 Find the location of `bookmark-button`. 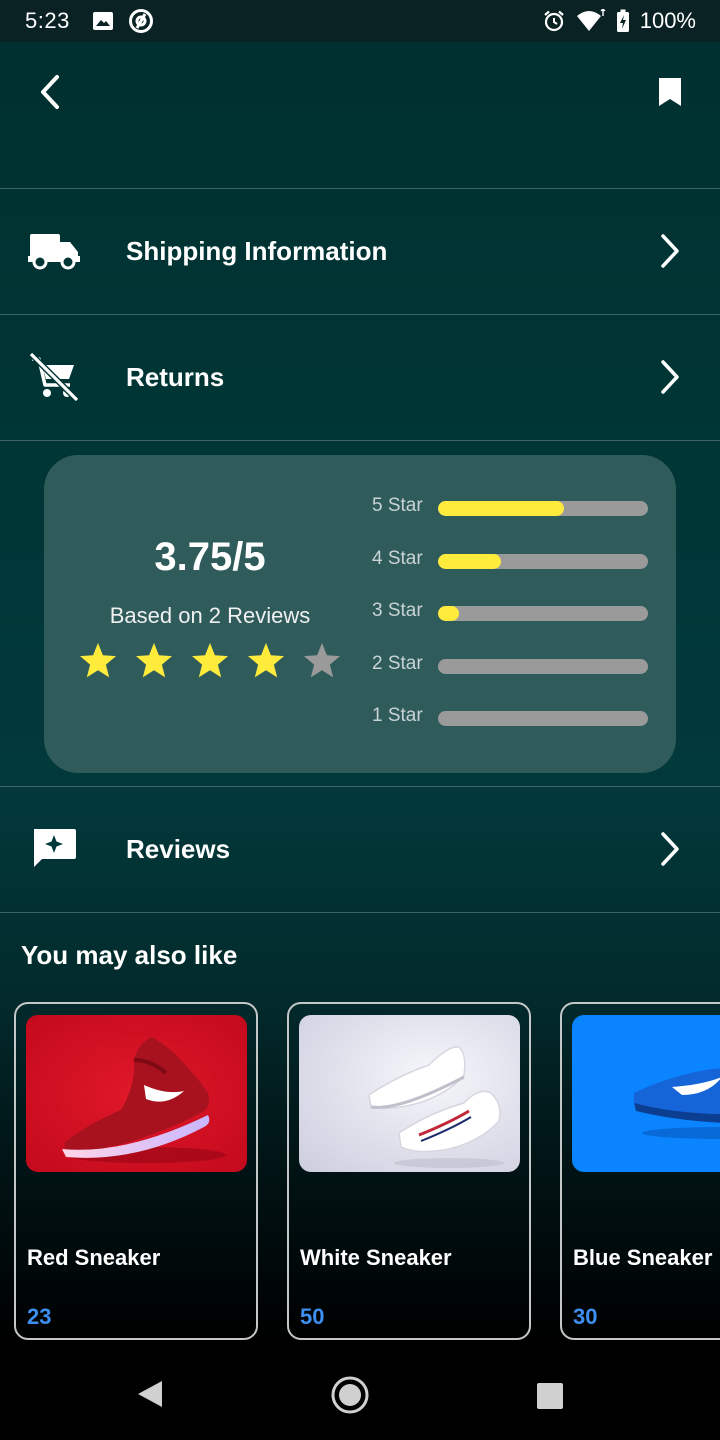

bookmark-button is located at coordinates (670, 92).